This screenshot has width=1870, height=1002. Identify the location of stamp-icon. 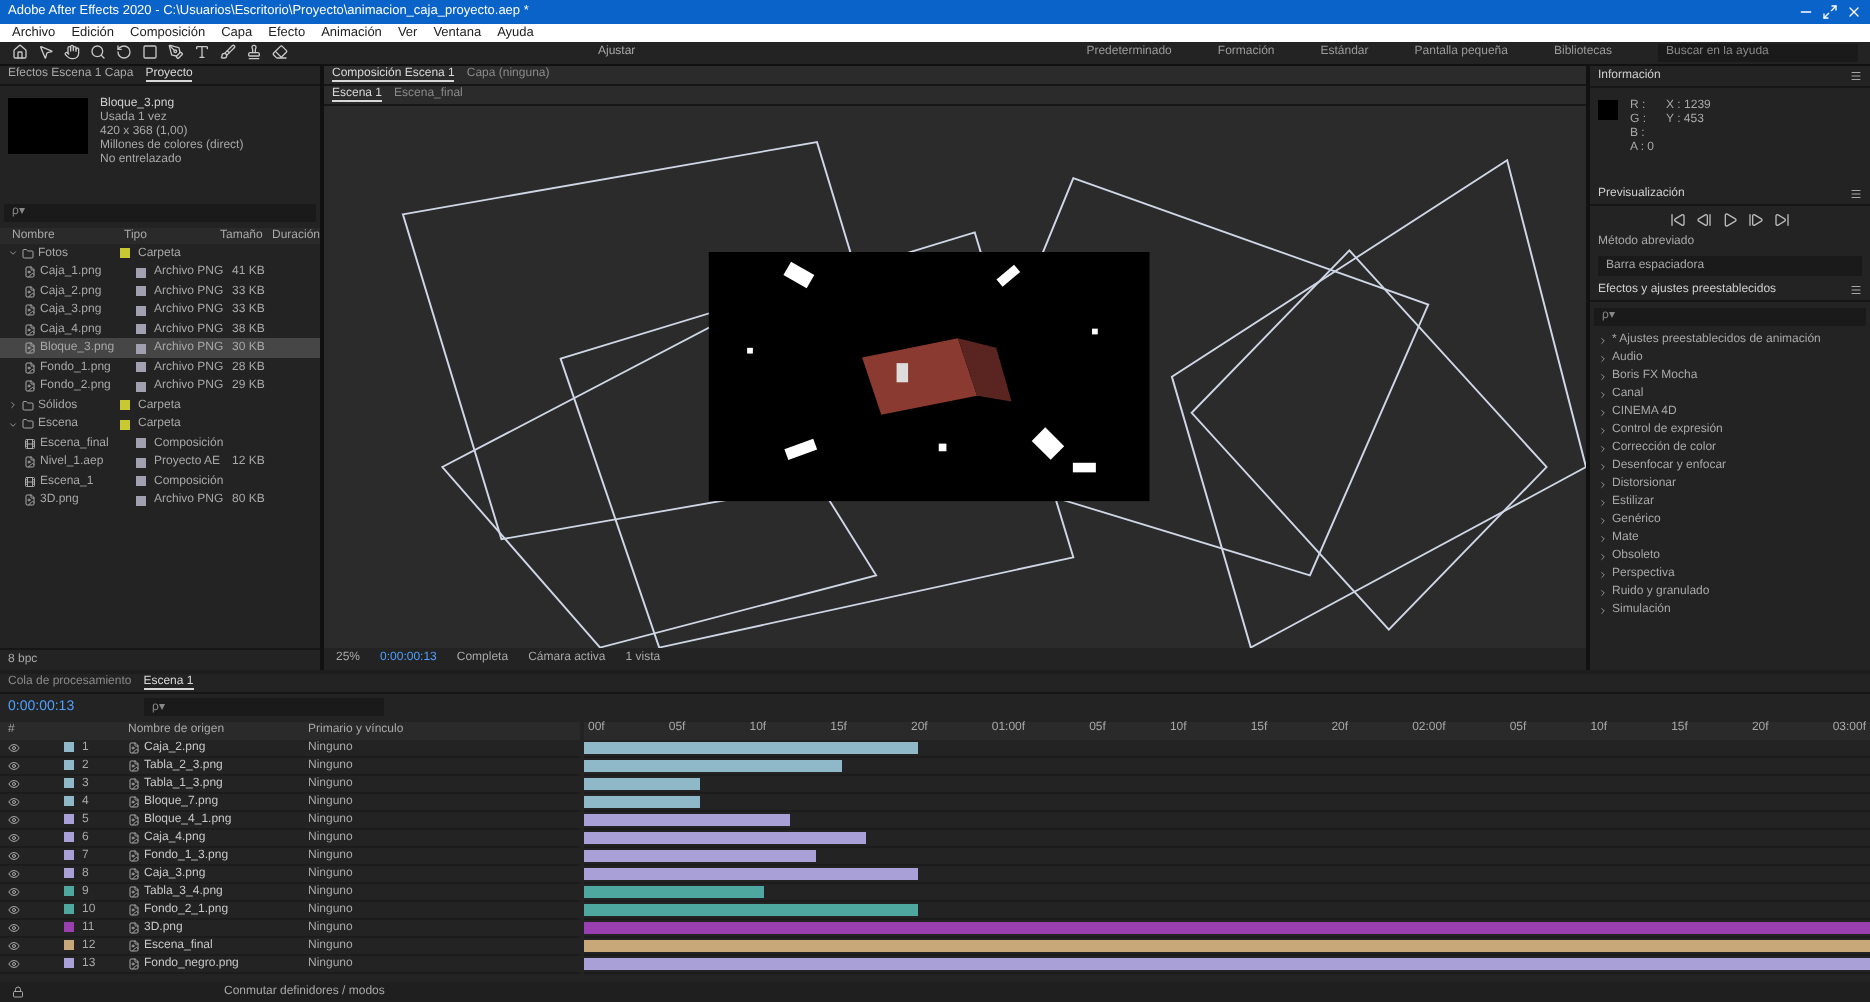
(254, 52).